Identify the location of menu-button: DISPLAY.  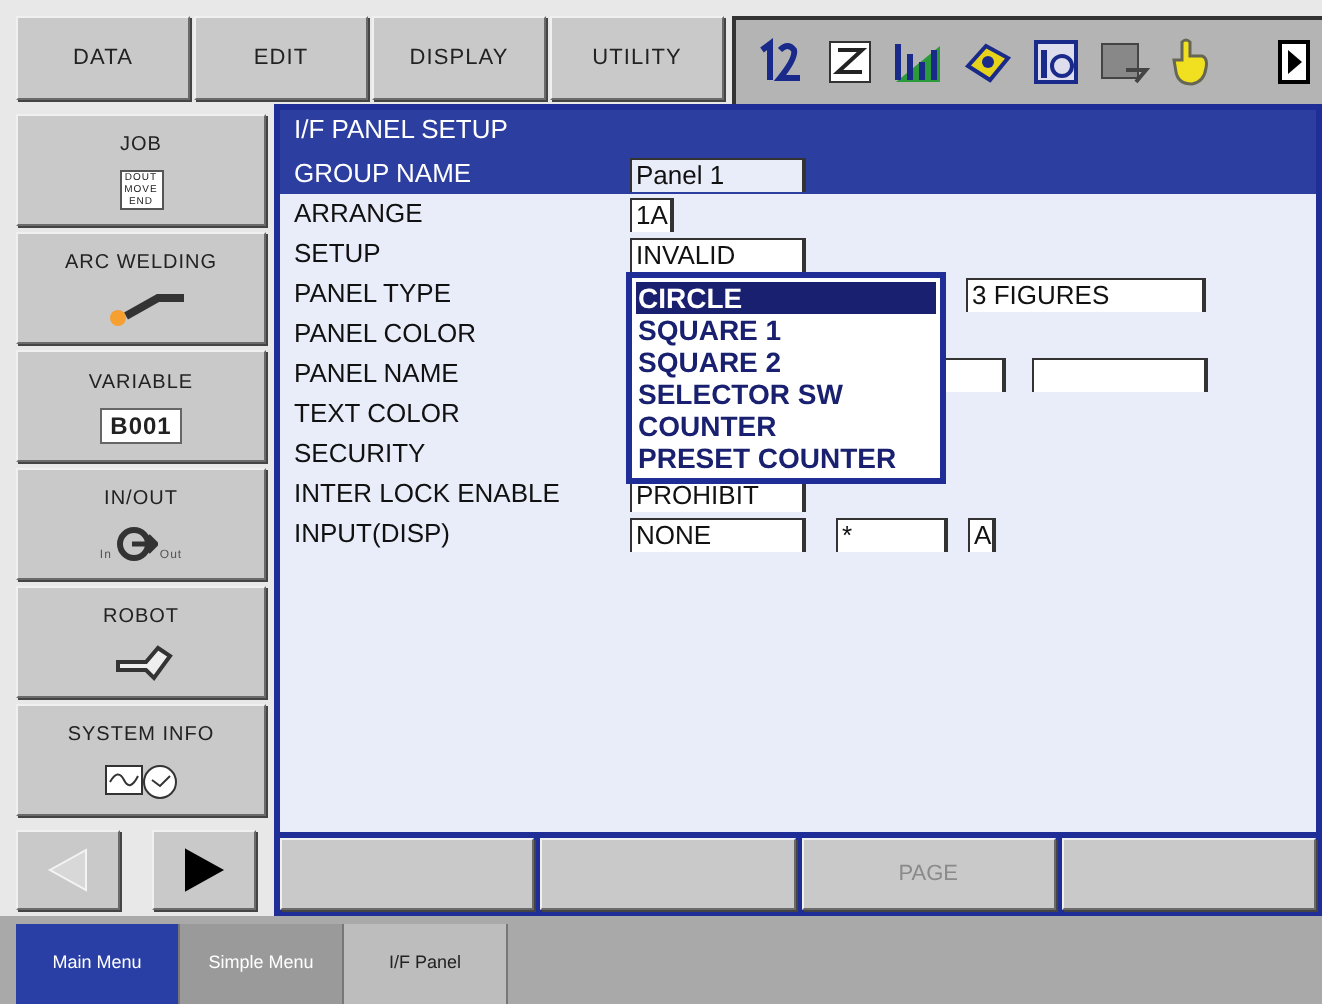
(459, 58).